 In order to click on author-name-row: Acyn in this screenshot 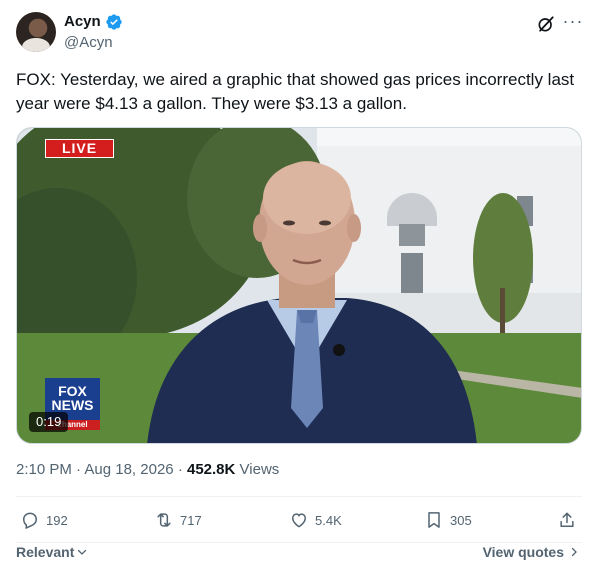, I will do `click(93, 22)`.